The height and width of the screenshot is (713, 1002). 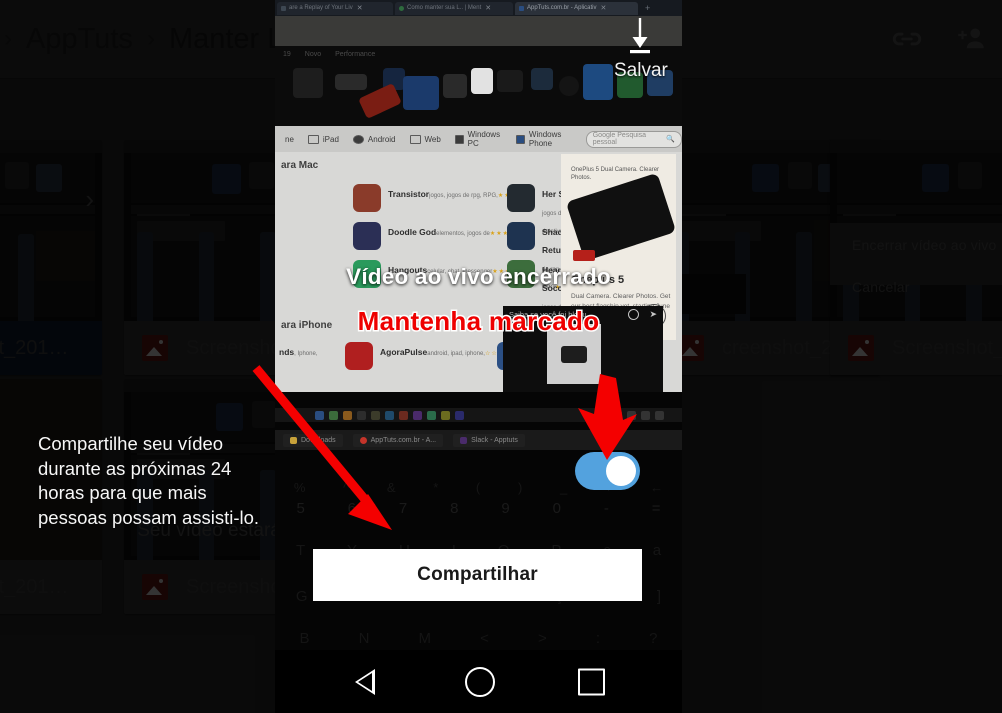 I want to click on list-item: Screenshot, so click(x=237, y=586).